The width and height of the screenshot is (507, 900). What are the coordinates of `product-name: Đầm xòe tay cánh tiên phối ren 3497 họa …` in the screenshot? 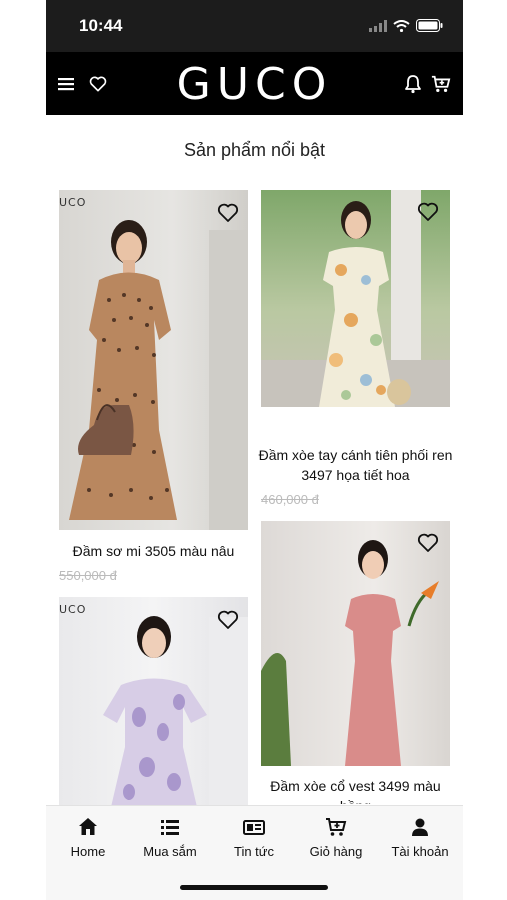 It's located at (355, 465).